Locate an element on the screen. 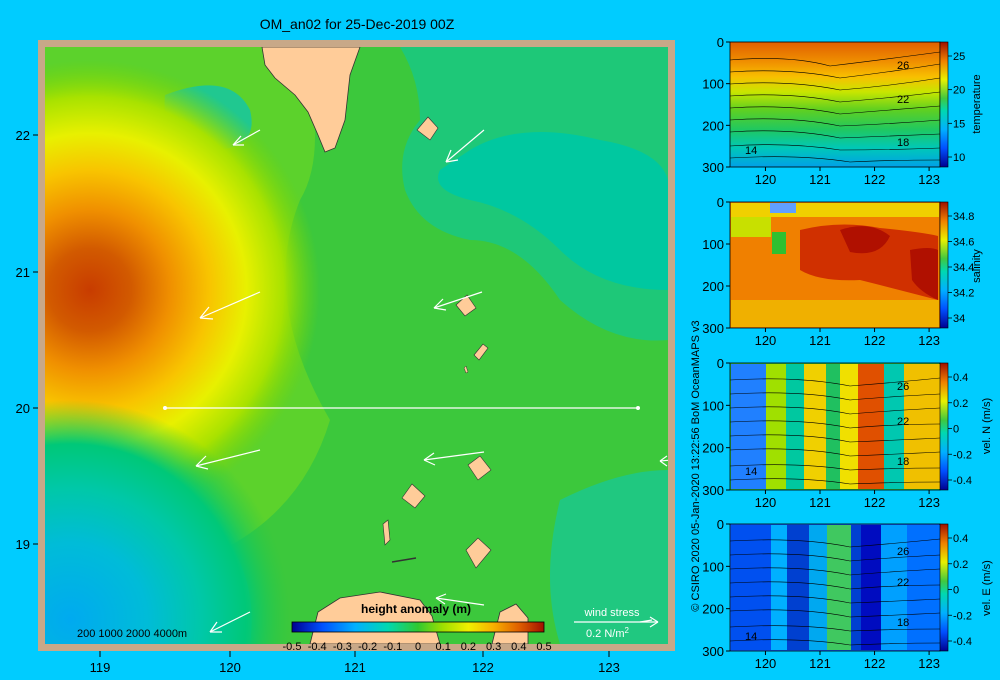 The height and width of the screenshot is (680, 1000). section-temperature: 26 22 18 14 temperature is located at coordinates (856, 104).